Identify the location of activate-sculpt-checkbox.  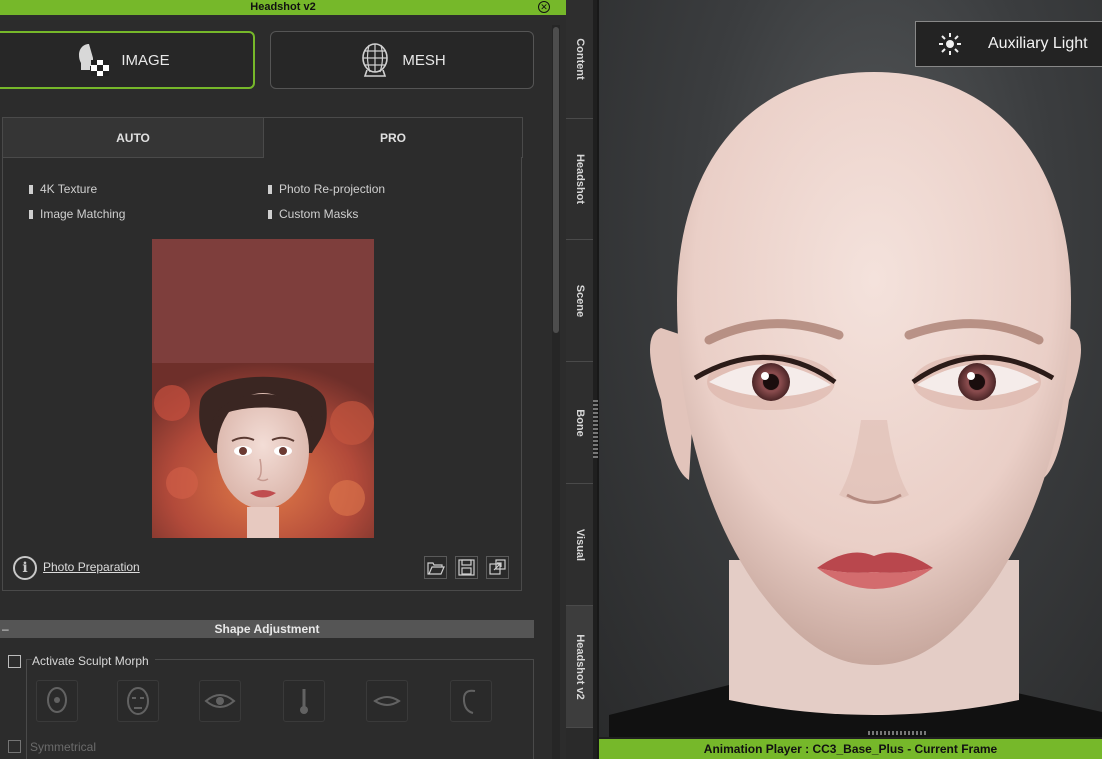
(14, 661).